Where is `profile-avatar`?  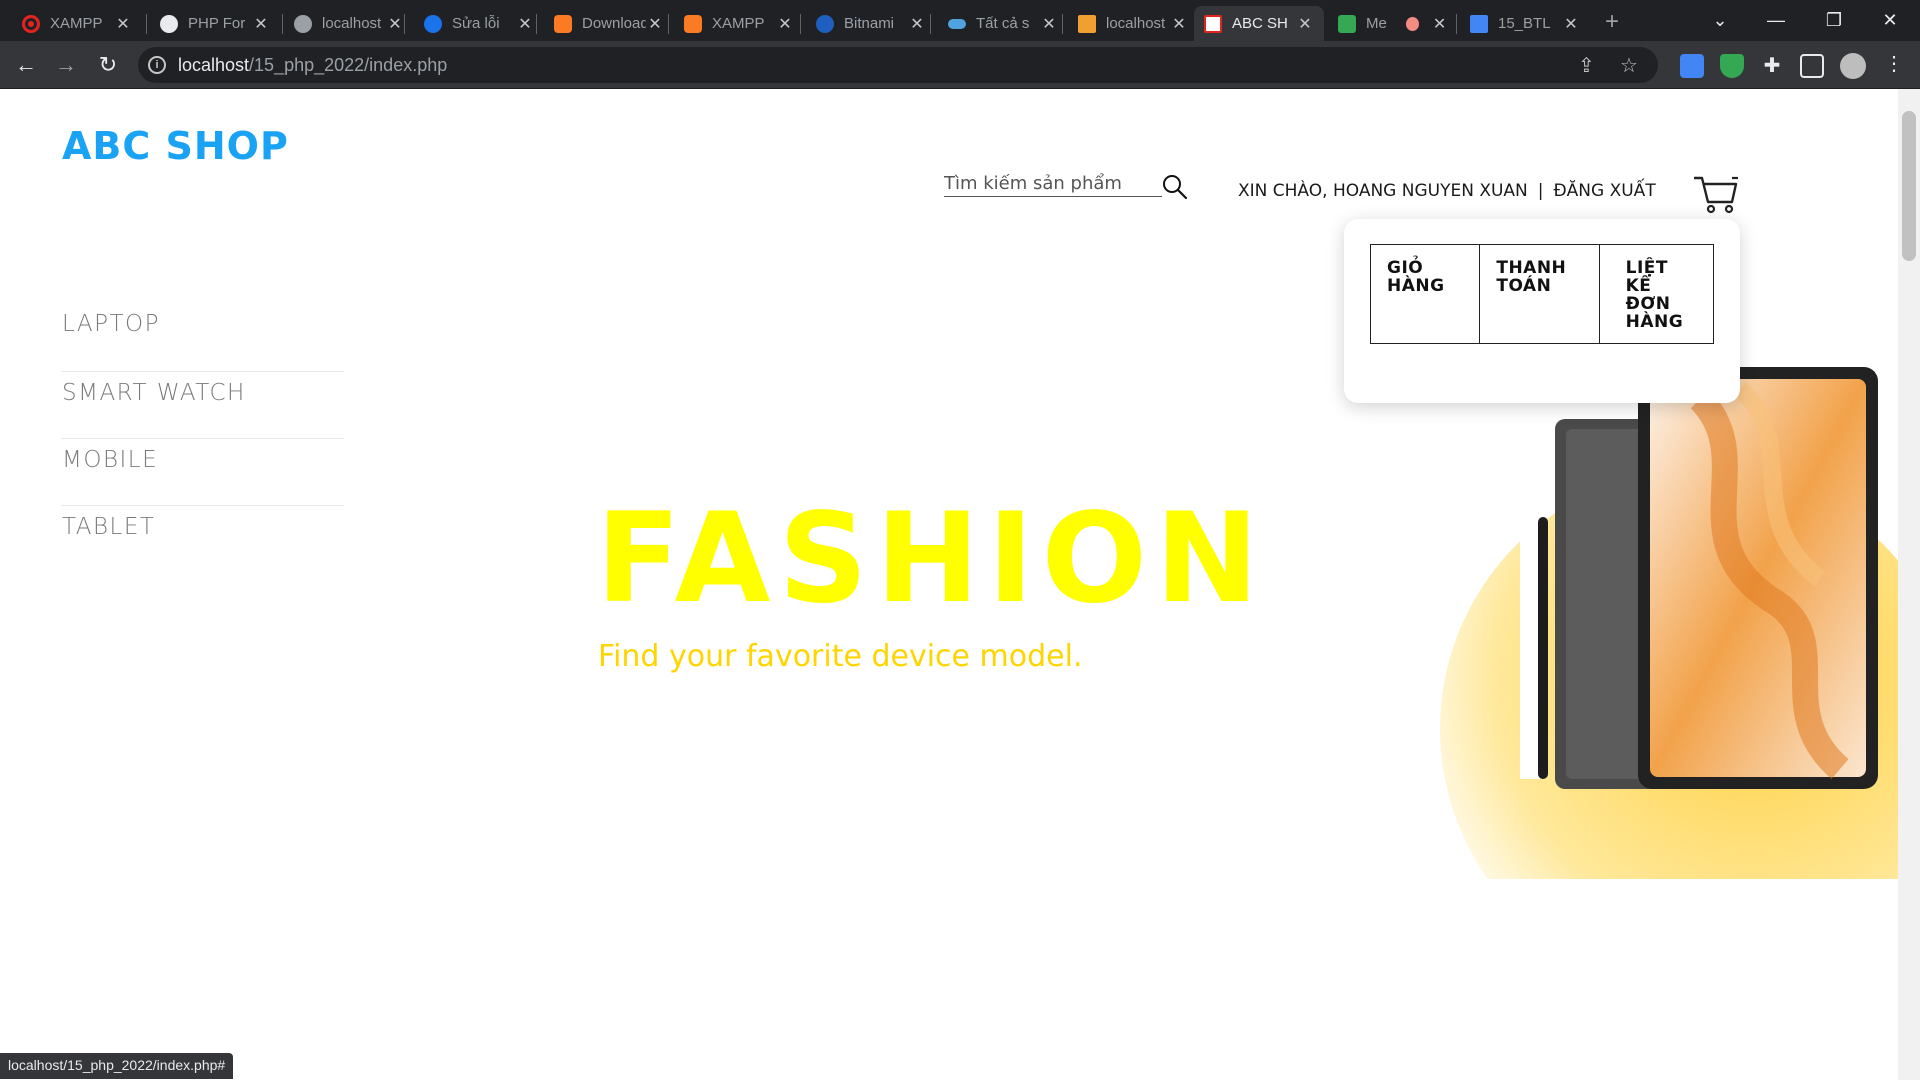
profile-avatar is located at coordinates (1853, 66).